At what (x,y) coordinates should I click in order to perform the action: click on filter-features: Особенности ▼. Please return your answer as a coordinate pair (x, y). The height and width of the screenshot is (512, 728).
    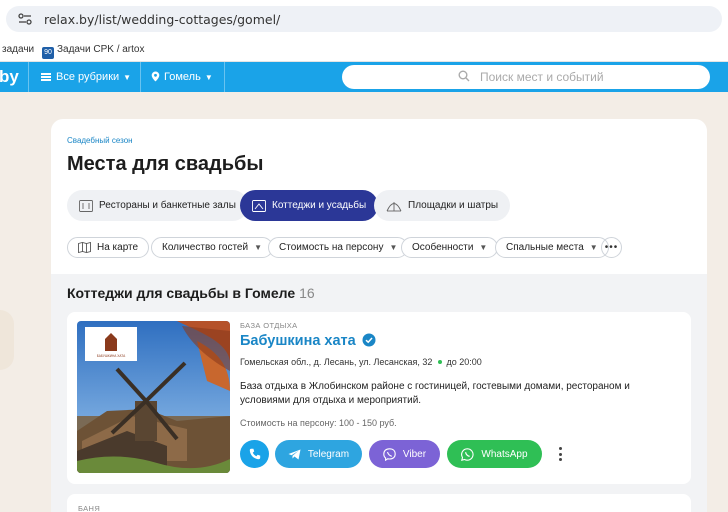
    Looking at the image, I should click on (450, 247).